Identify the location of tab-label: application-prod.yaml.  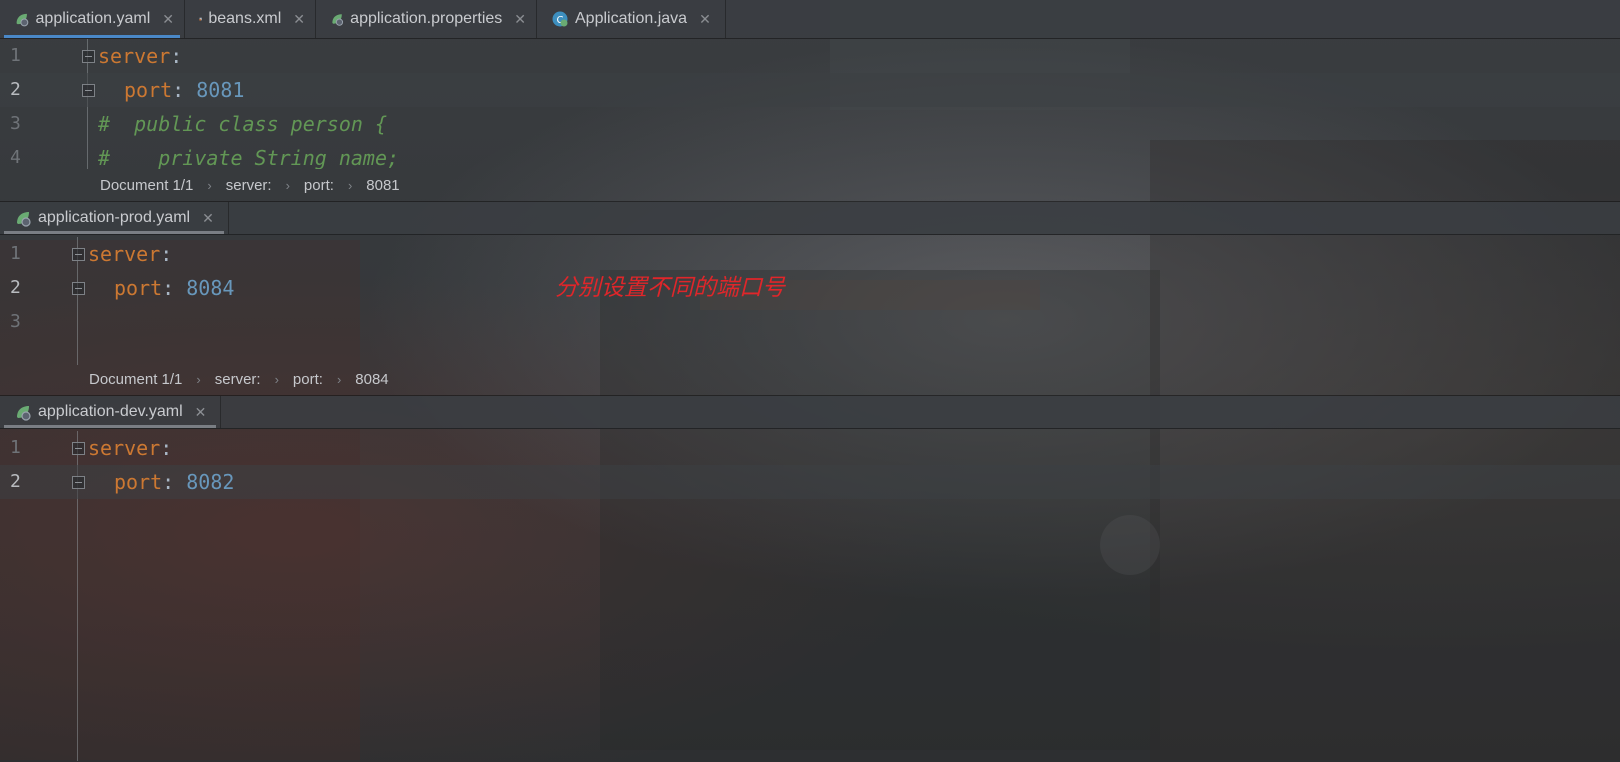
(114, 217).